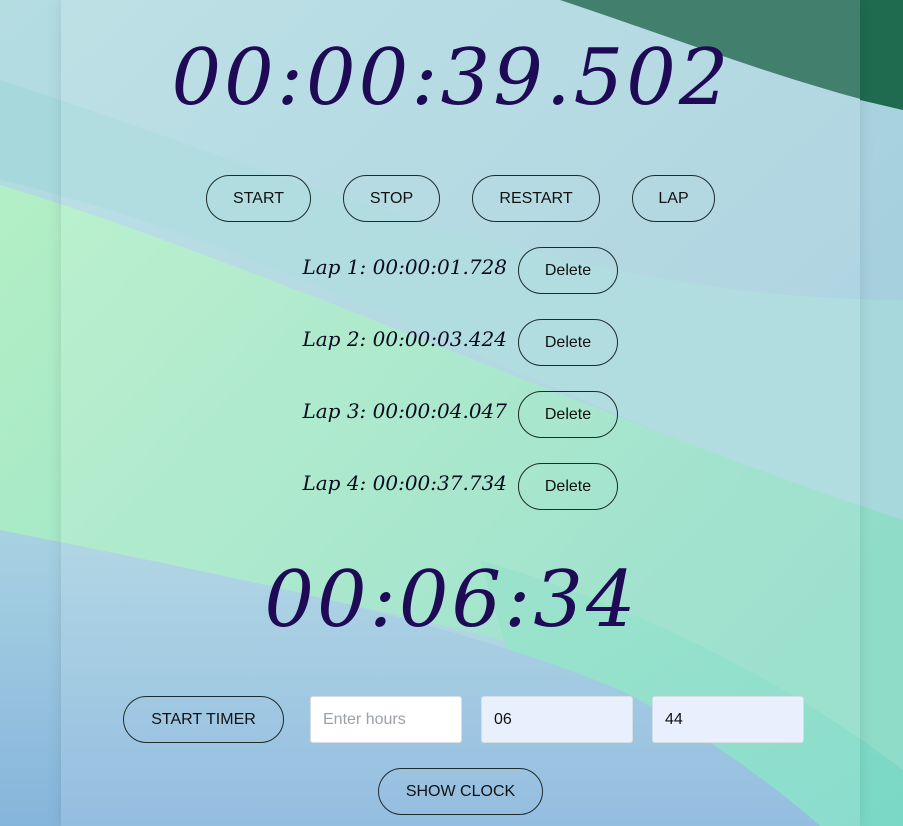  What do you see at coordinates (728, 719) in the screenshot?
I see `seconds-input` at bounding box center [728, 719].